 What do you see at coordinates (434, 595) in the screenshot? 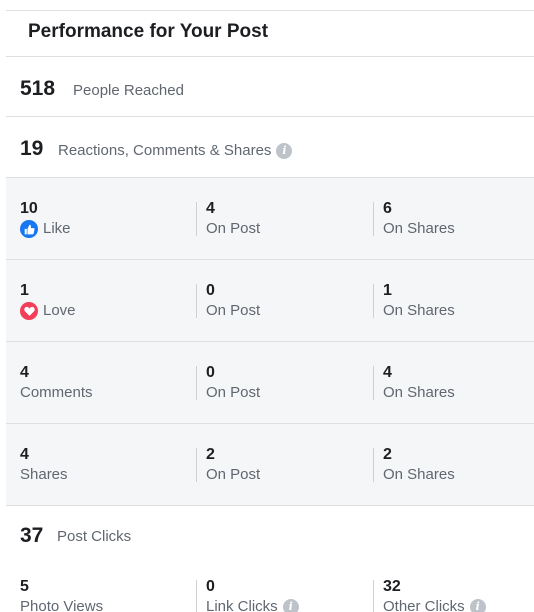
I see `other-clicks-cell: 32 Other Clicks i` at bounding box center [434, 595].